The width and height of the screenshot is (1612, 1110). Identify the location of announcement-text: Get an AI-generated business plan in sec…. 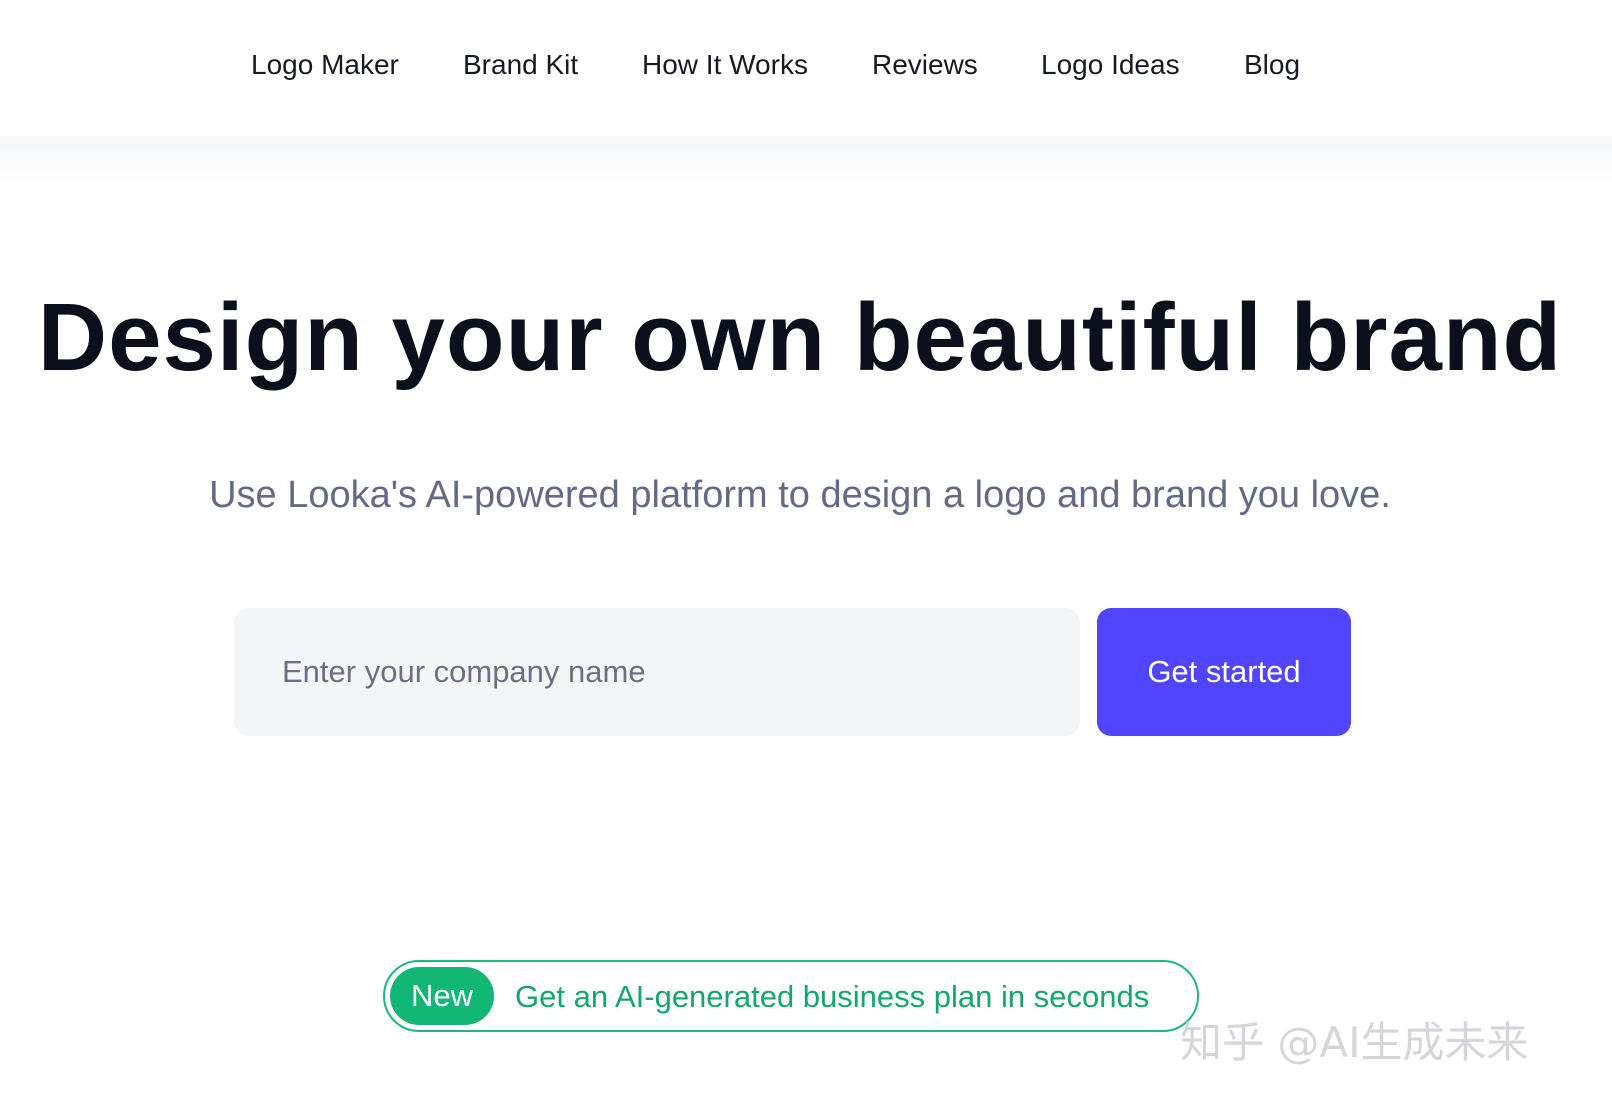
(832, 996).